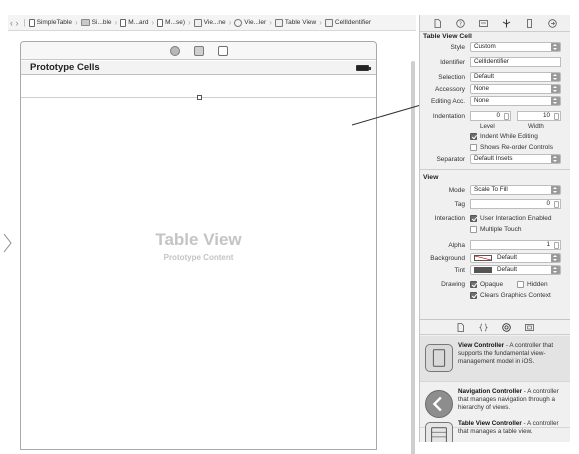 Image resolution: width=579 pixels, height=454 pixels. I want to click on identifier-field: CellIdentifier, so click(515, 62).